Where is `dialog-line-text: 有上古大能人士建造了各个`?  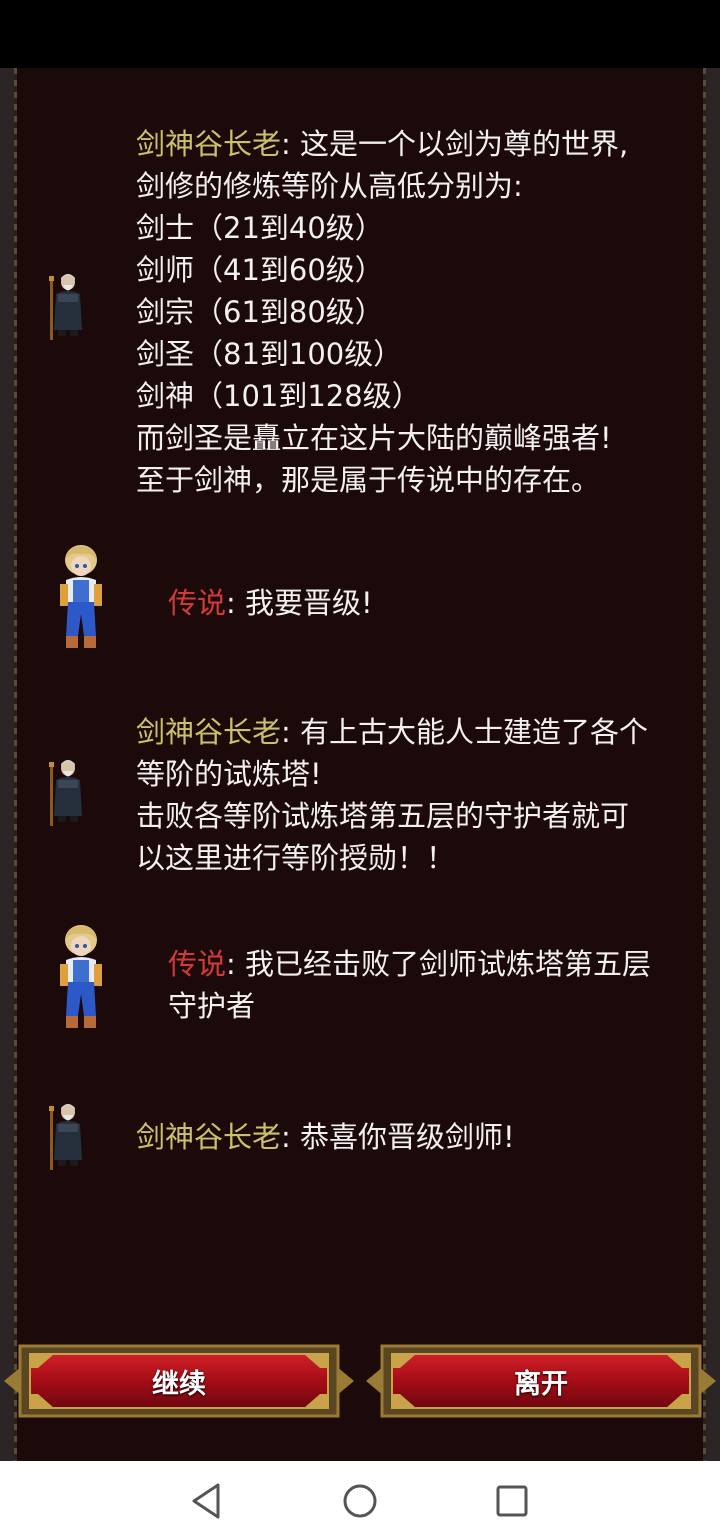
dialog-line-text: 有上古大能人士建造了各个 is located at coordinates (474, 732).